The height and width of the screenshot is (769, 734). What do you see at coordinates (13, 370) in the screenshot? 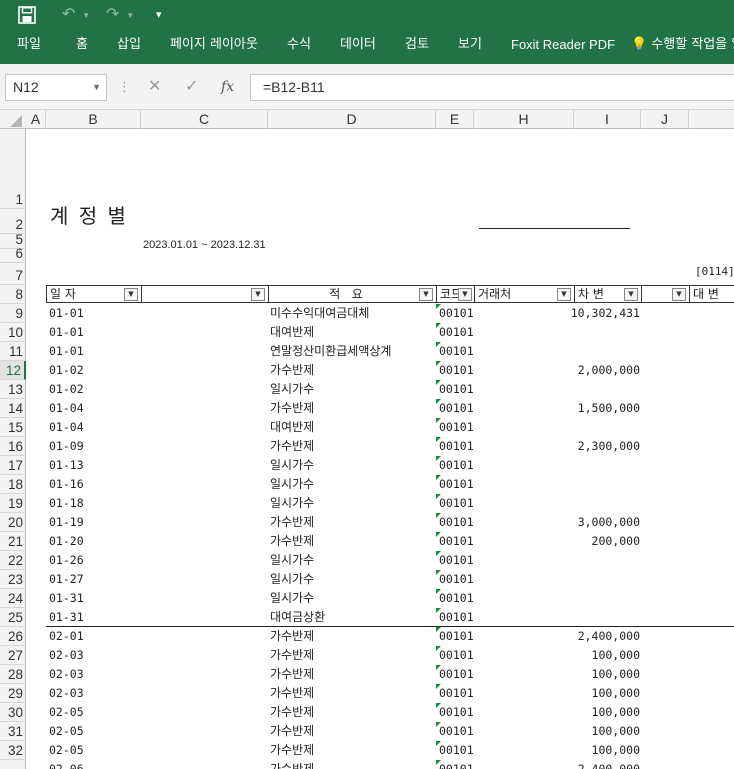
I see `row-header-12: 12` at bounding box center [13, 370].